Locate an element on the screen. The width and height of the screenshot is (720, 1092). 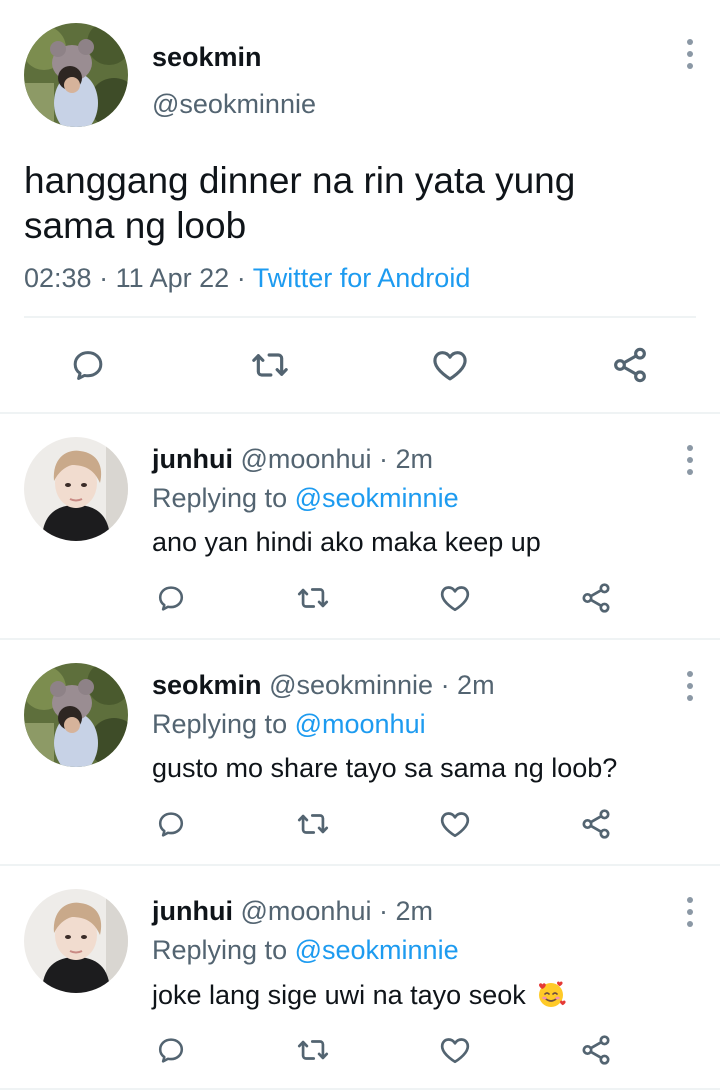
reply-header: seokmin @seokminnie · 2m is located at coordinates (323, 685).